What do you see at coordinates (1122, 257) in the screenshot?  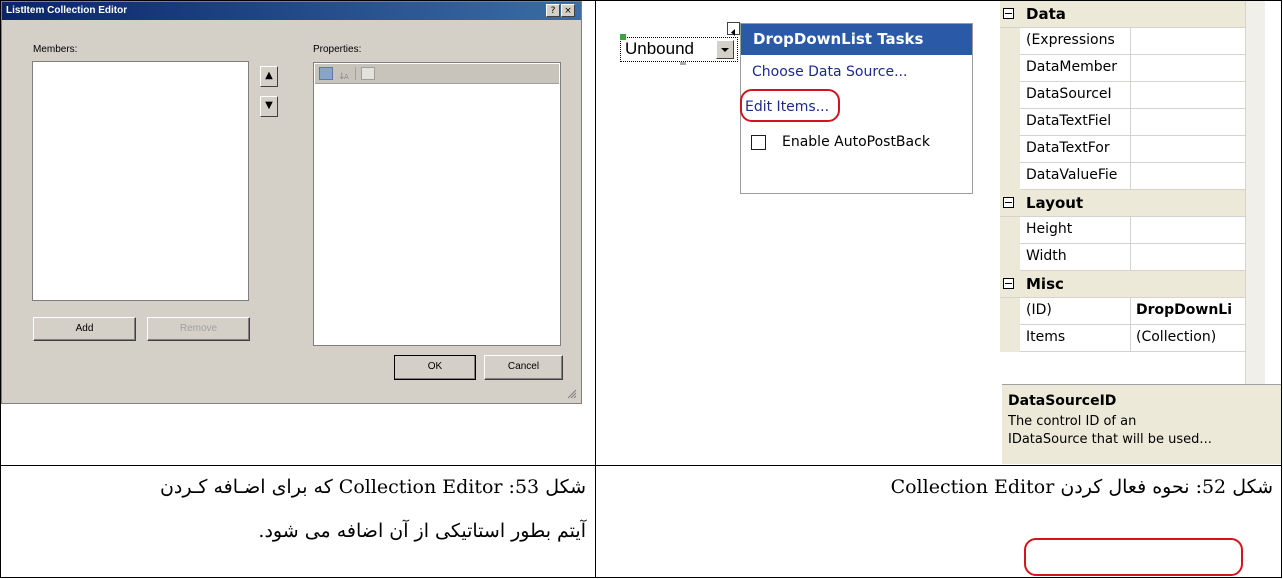 I see `property-row: Width` at bounding box center [1122, 257].